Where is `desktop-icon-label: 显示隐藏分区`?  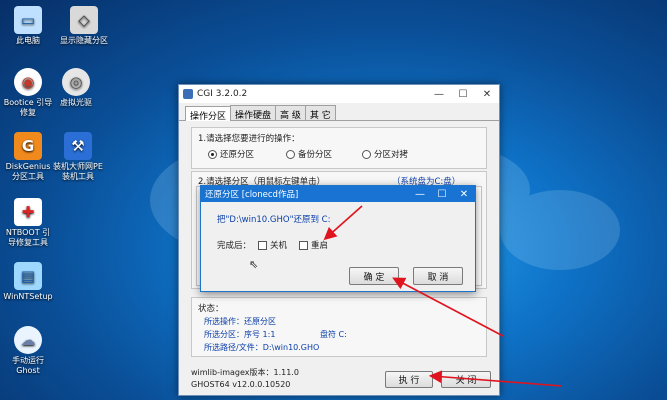
desktop-icon-label: 显示隐藏分区 is located at coordinates (84, 40).